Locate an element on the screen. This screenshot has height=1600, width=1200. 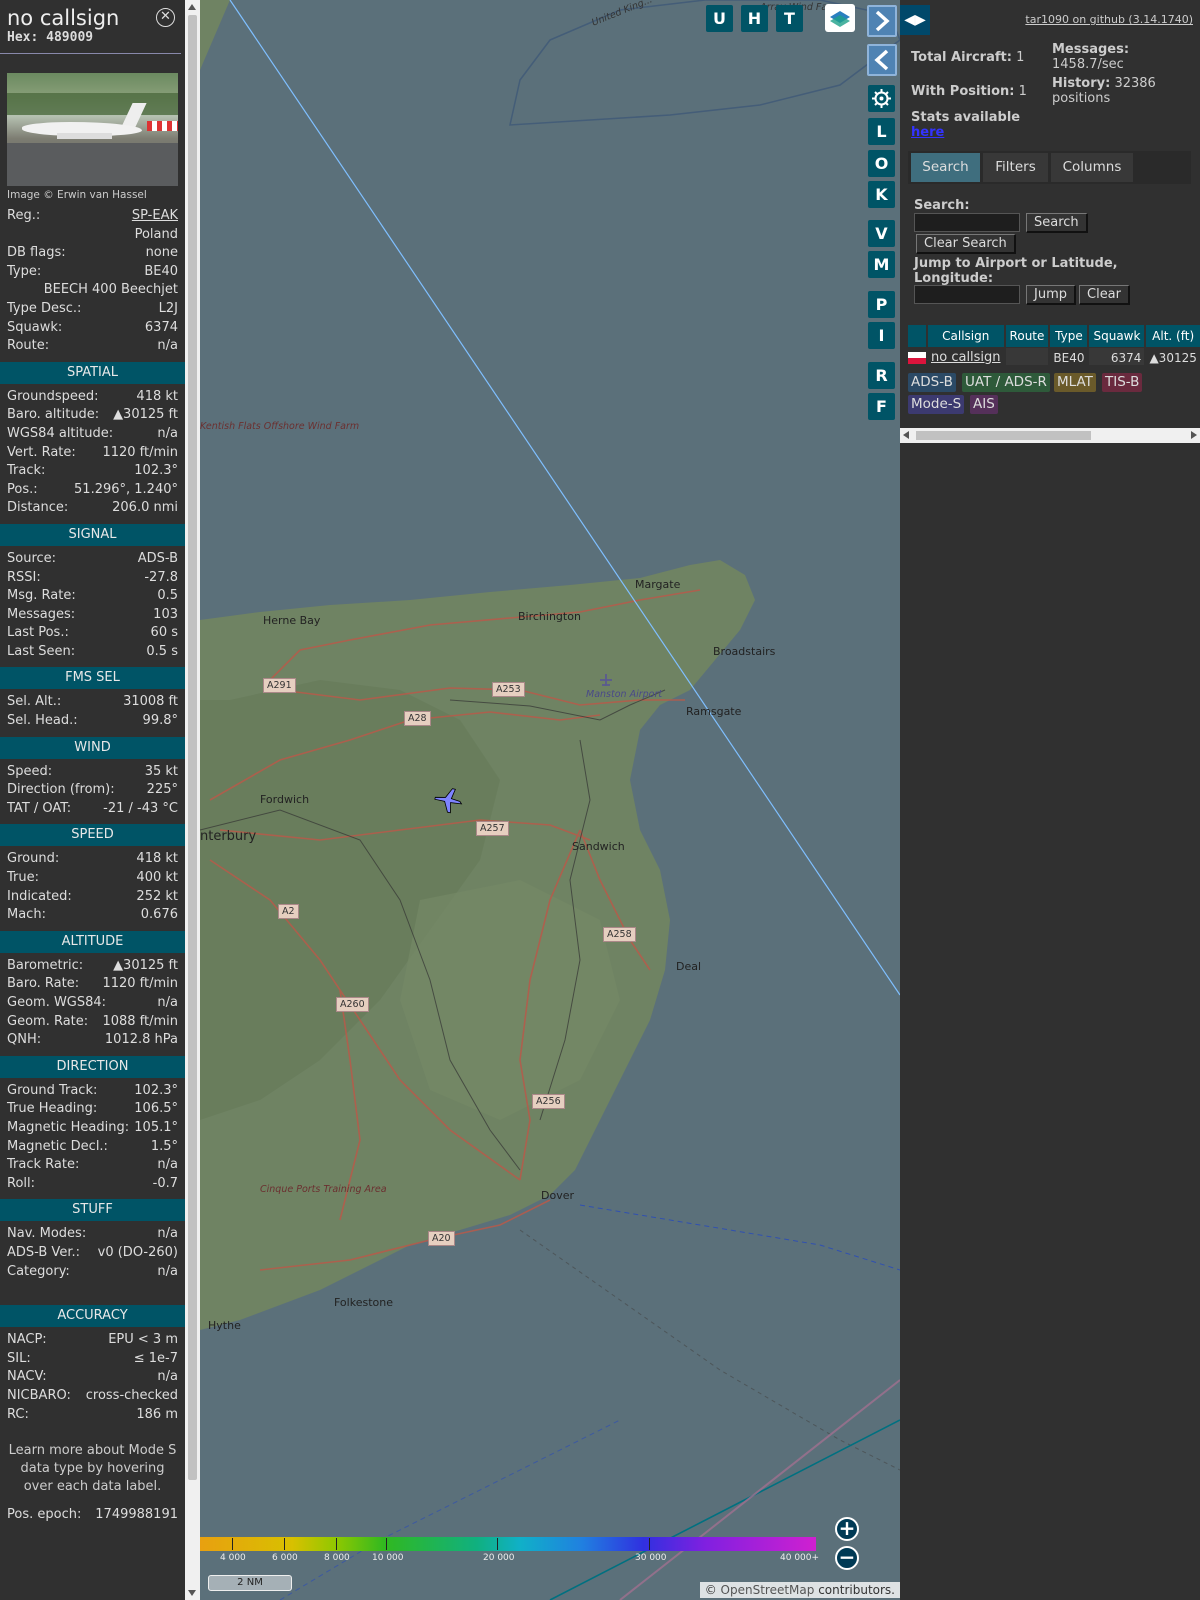
col-type: Type is located at coordinates (1069, 336).